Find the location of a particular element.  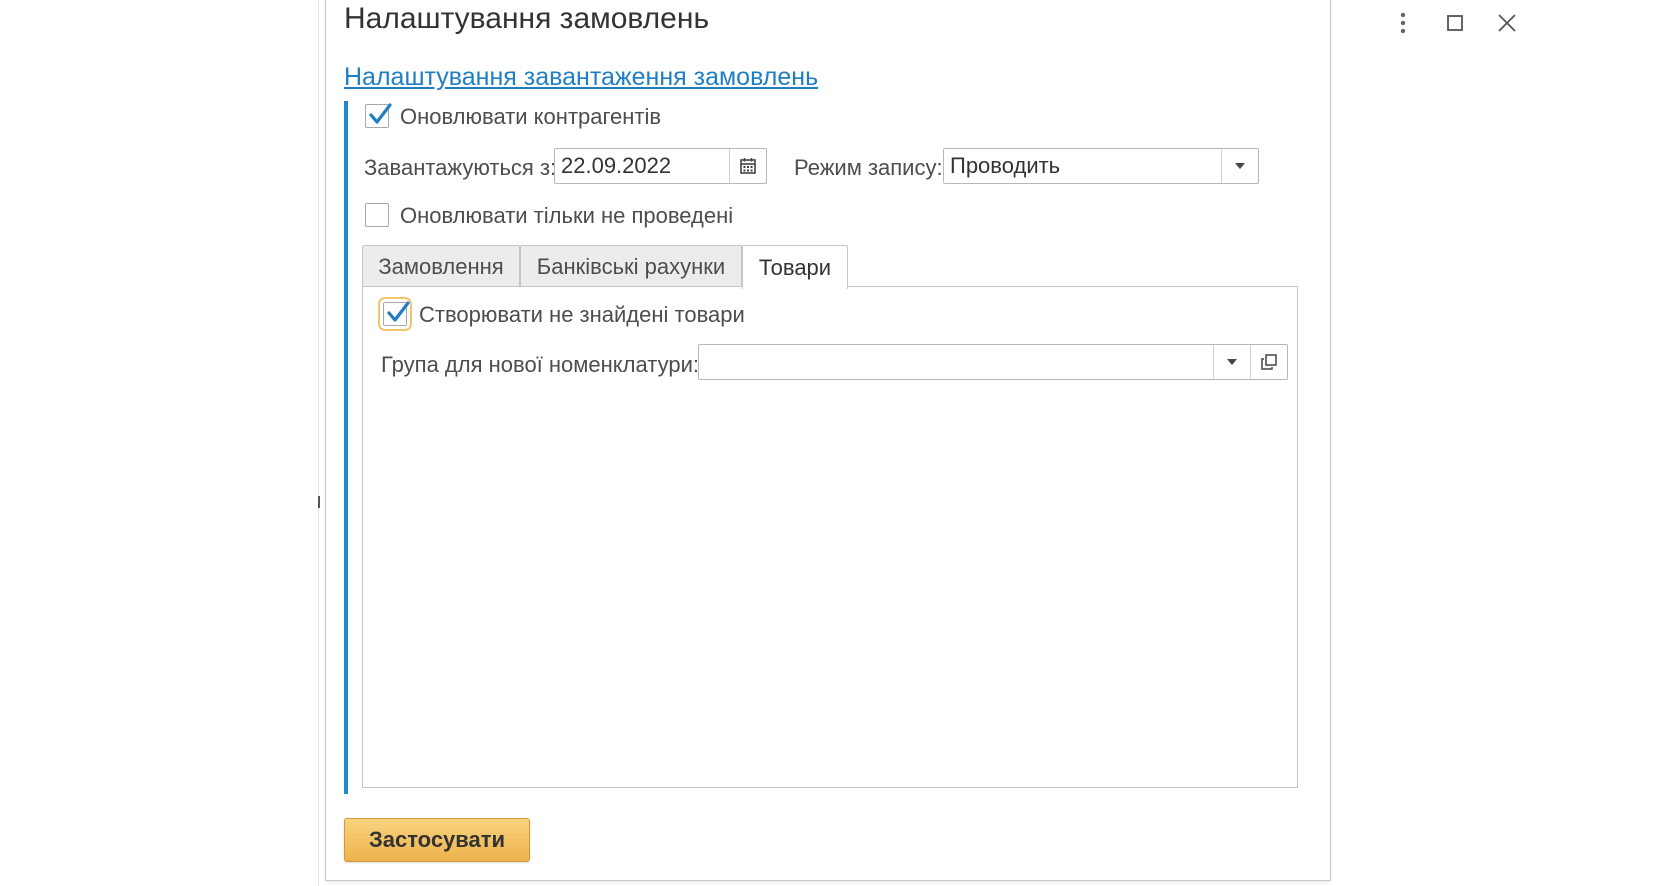

tab-bank-accounts: Банківські рахунки is located at coordinates (631, 266).